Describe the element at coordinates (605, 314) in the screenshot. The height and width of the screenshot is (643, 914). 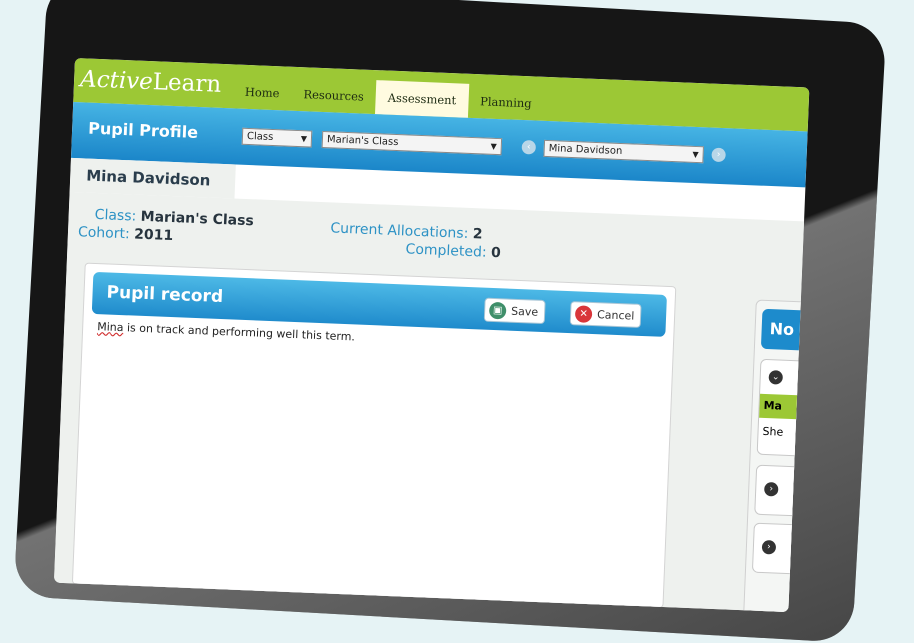
I see `cancel-button: ✕ Cancel` at that location.